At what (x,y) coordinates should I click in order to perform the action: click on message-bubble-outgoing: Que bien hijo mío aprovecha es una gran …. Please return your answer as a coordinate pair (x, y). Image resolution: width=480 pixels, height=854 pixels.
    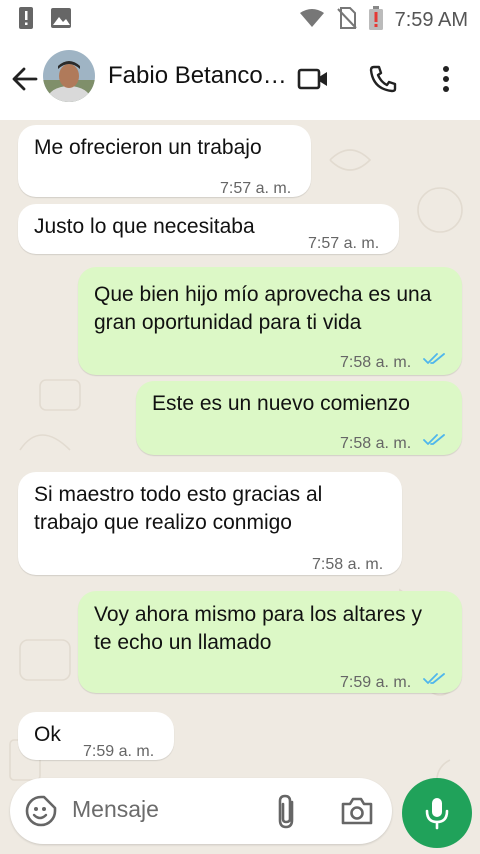
    Looking at the image, I should click on (270, 321).